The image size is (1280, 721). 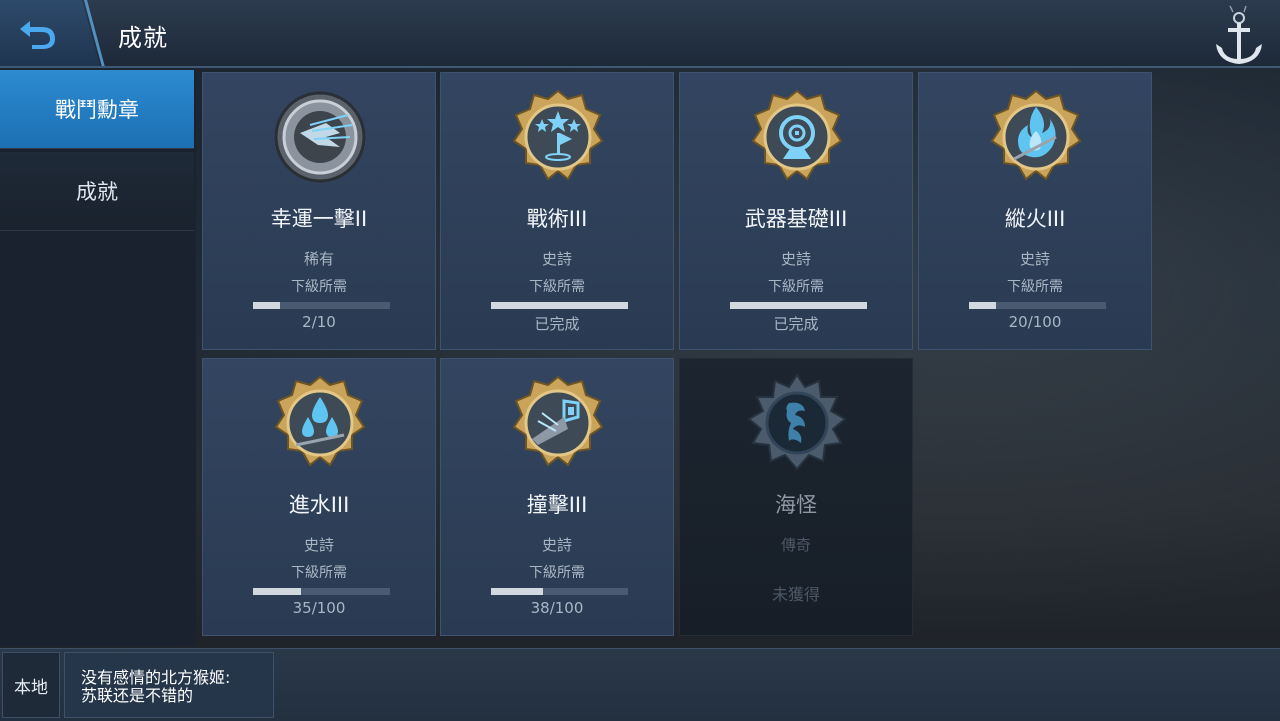 I want to click on back-button, so click(x=50, y=33).